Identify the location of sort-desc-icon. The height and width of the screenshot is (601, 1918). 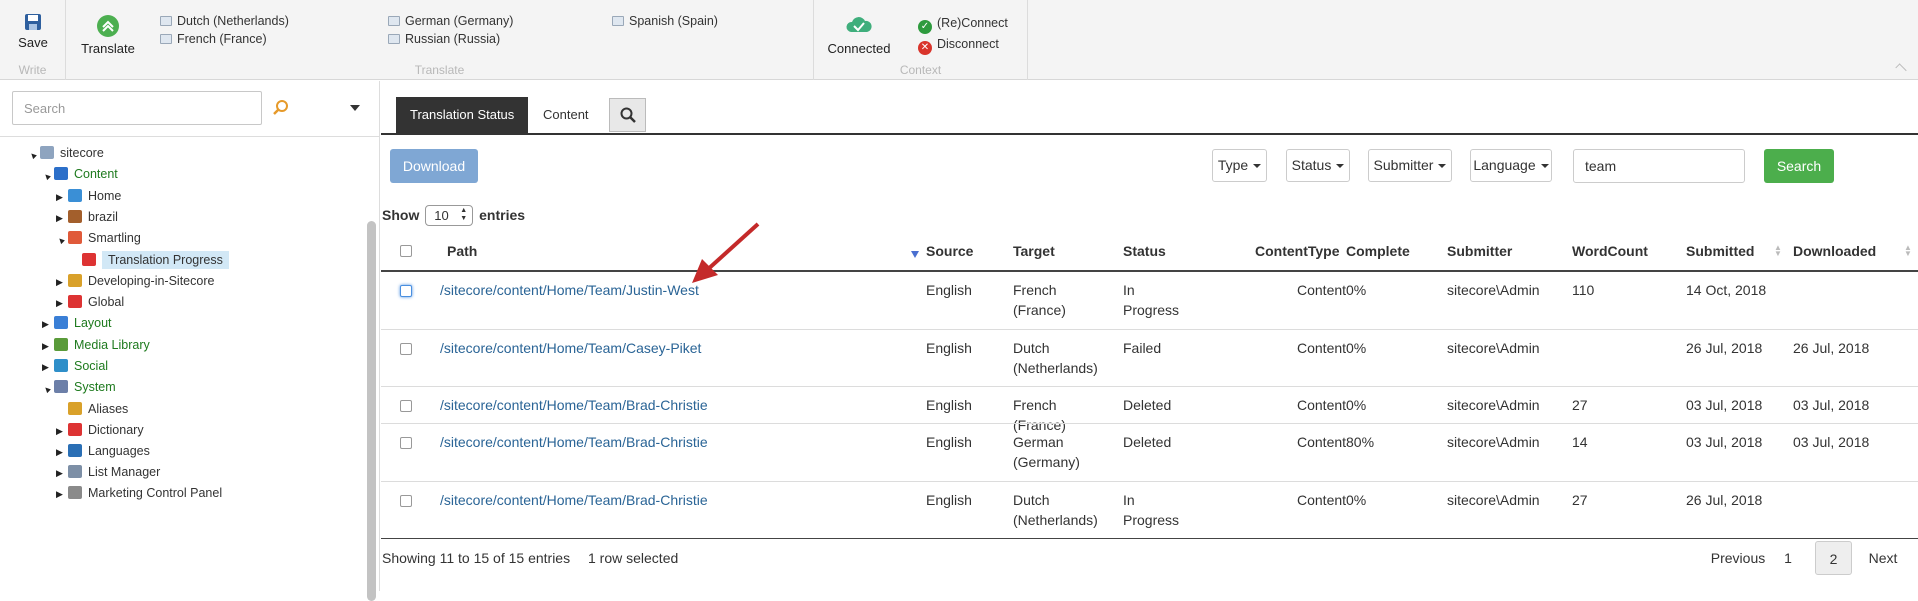
(915, 254).